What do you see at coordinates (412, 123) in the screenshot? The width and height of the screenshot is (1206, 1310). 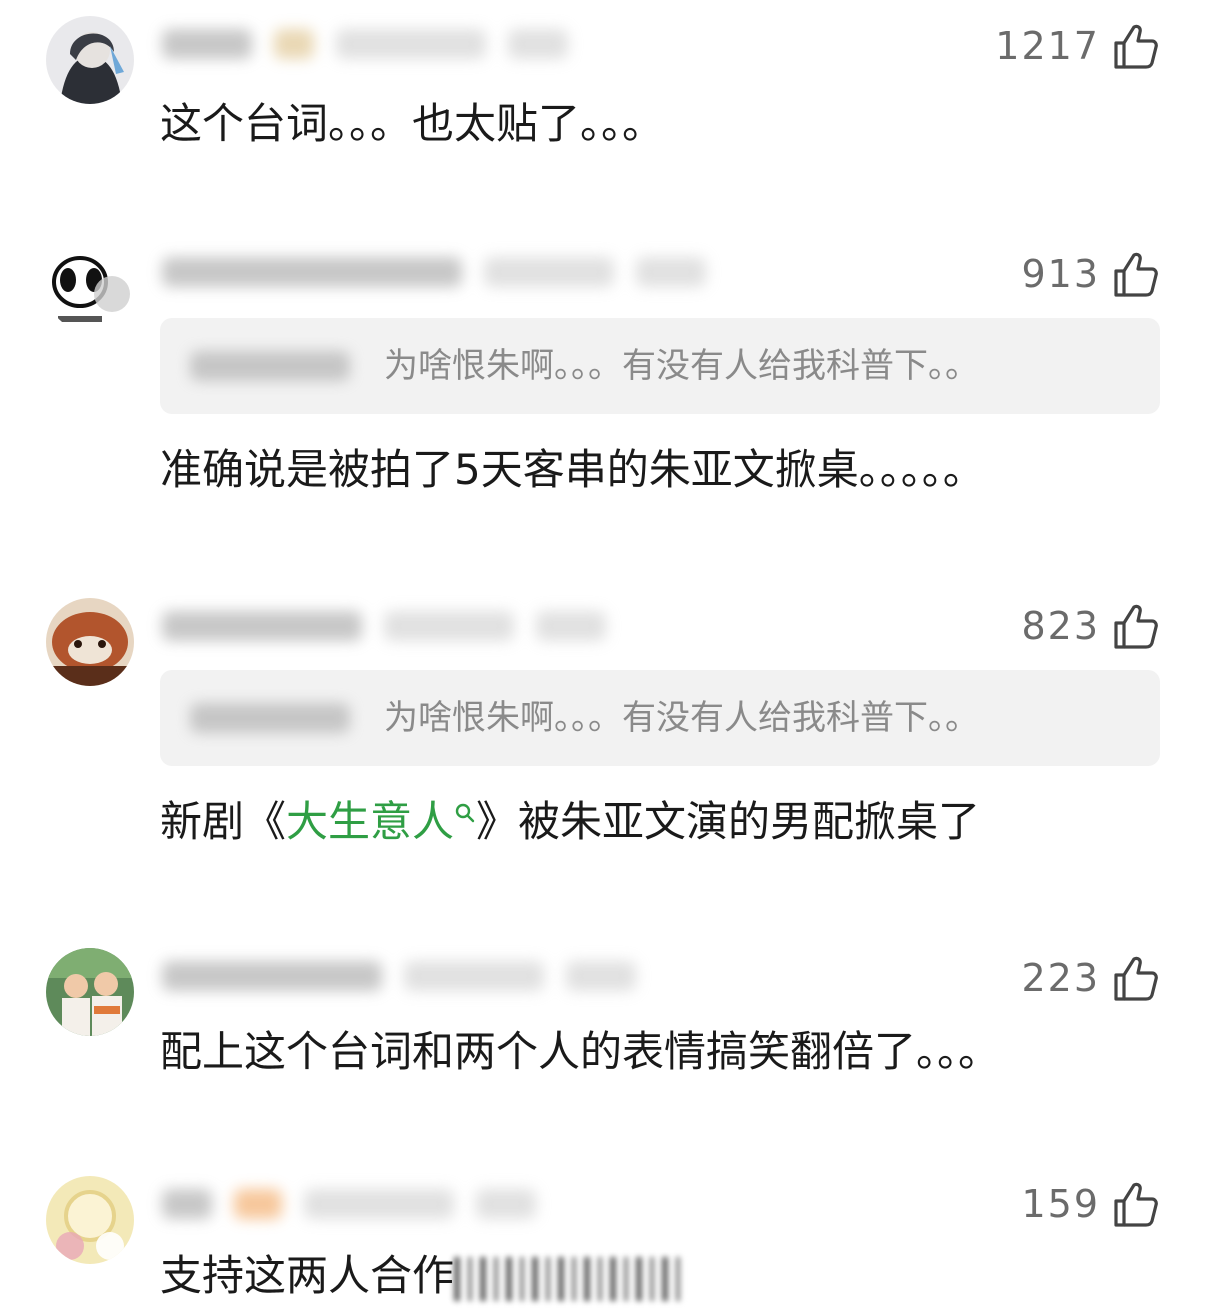 I see `comment-text: 这个台词。。。也太贴了。。。` at bounding box center [412, 123].